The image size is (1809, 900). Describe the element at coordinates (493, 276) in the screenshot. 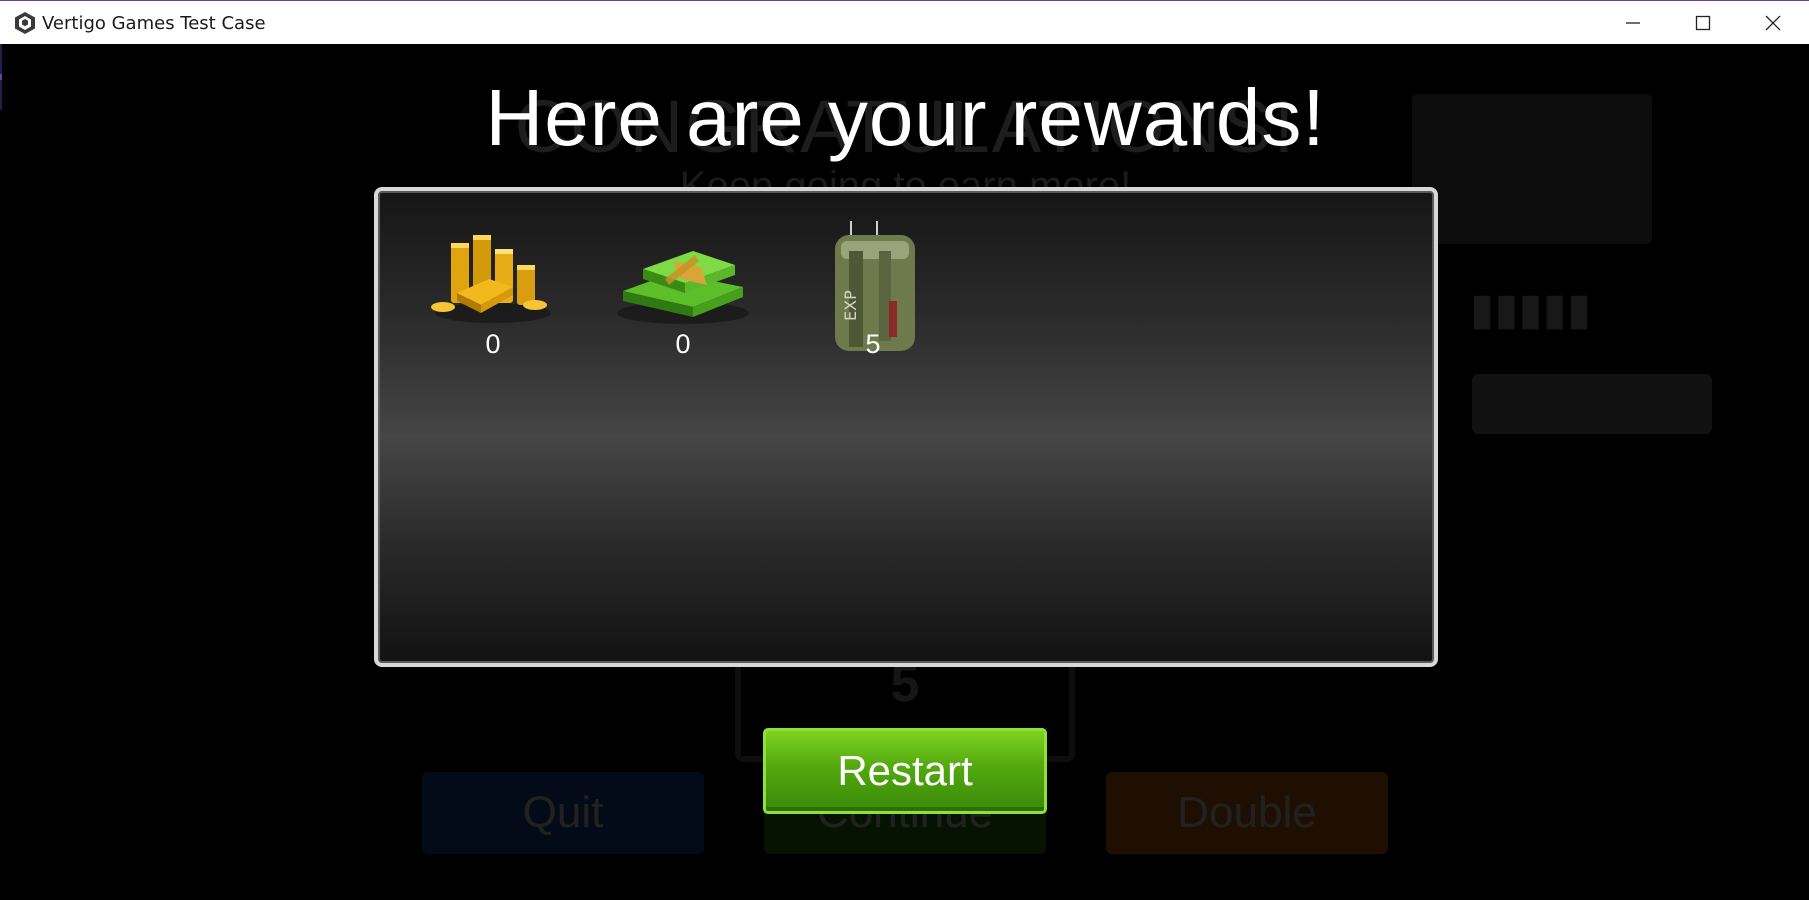

I see `gold-icon` at that location.